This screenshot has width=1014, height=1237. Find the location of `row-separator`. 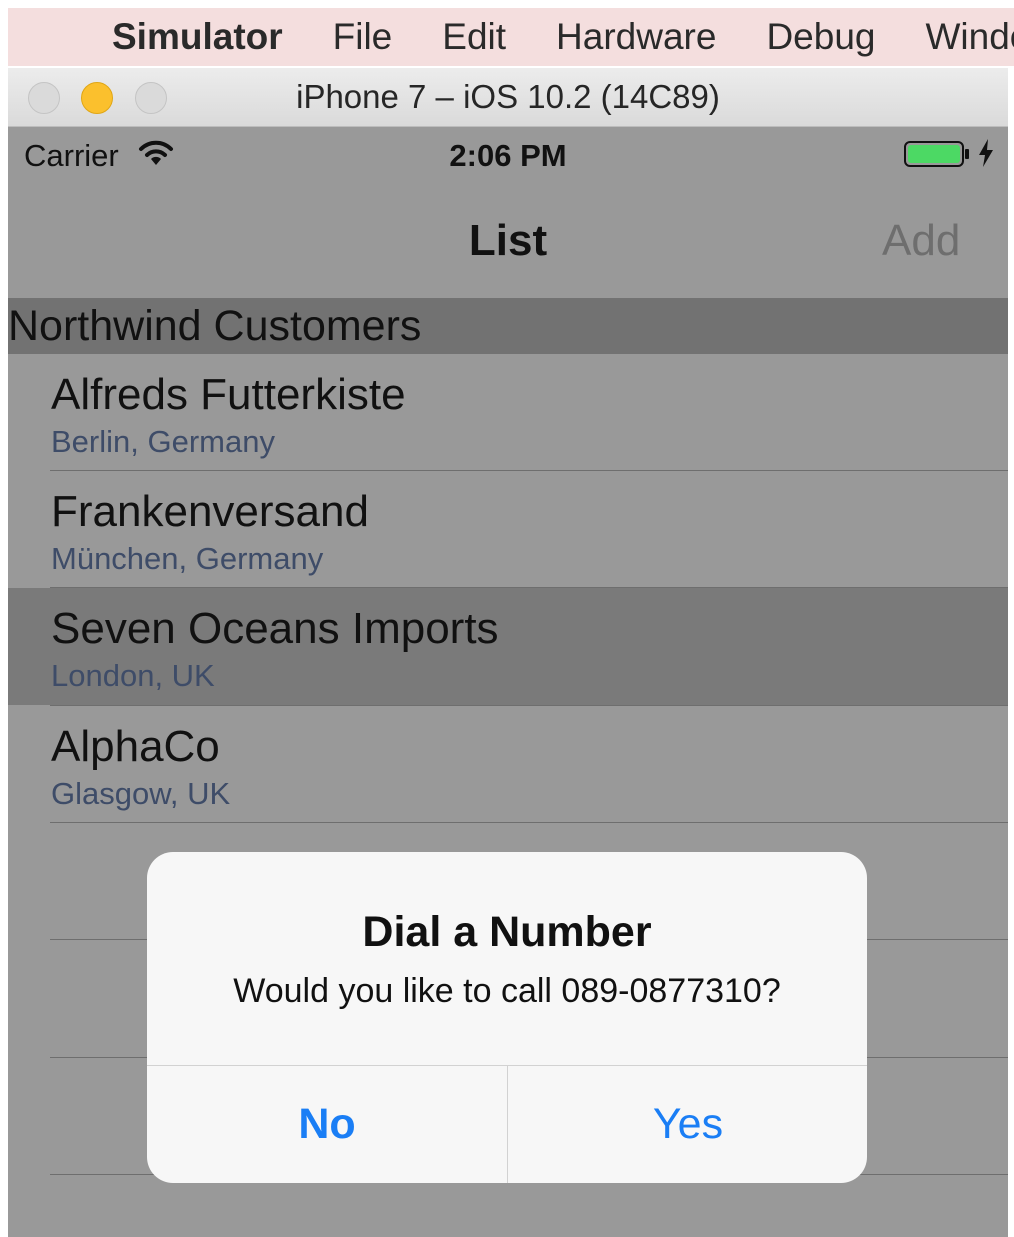

row-separator is located at coordinates (529, 822).